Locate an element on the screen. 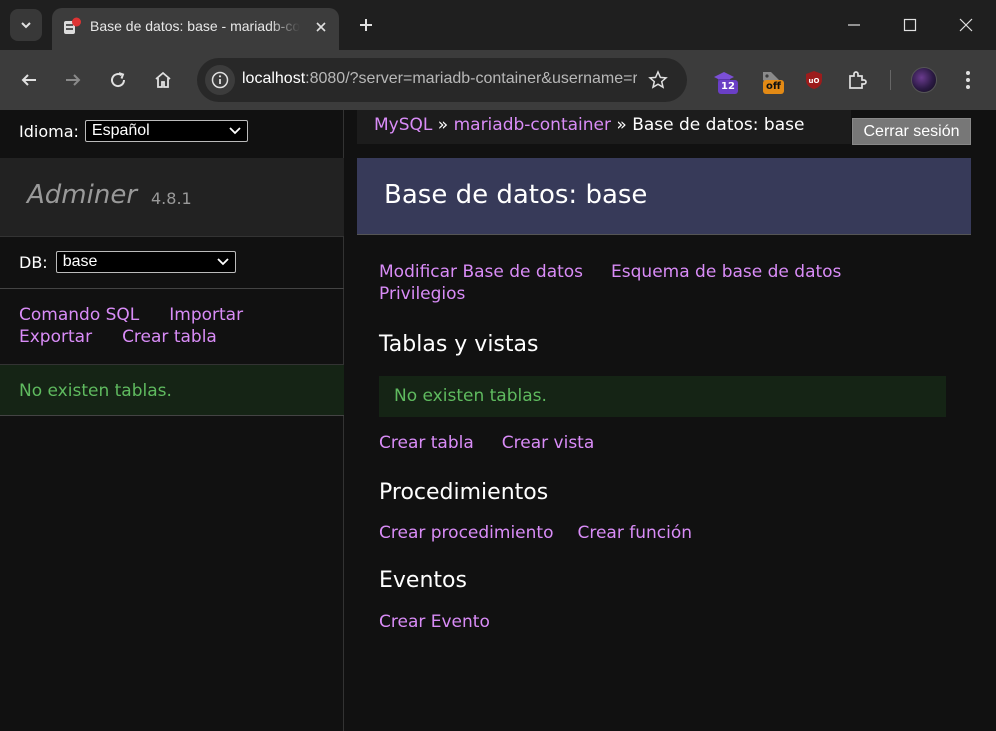  puzzle-icon is located at coordinates (858, 80).